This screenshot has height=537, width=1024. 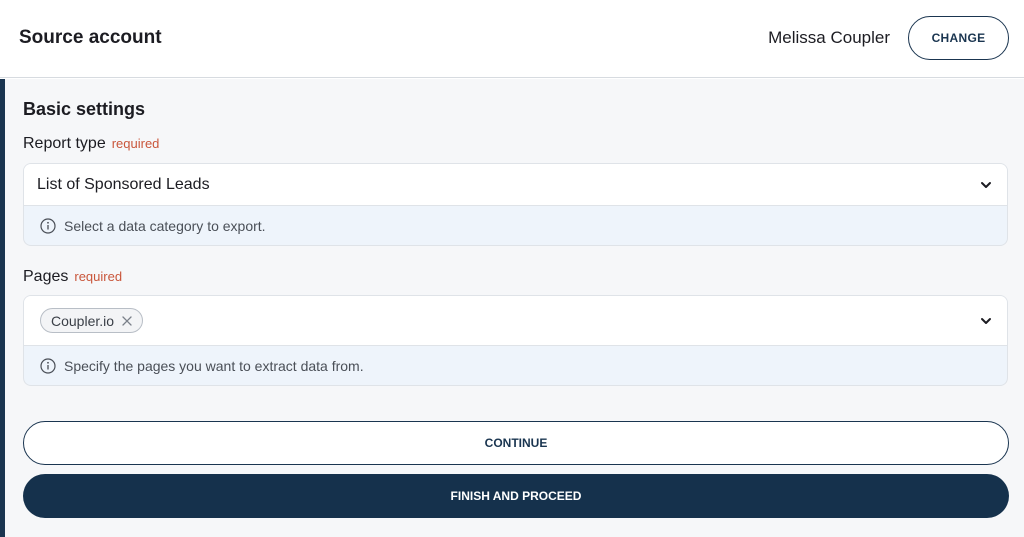 What do you see at coordinates (515, 185) in the screenshot?
I see `report-type-select: List of Sponsored Leads` at bounding box center [515, 185].